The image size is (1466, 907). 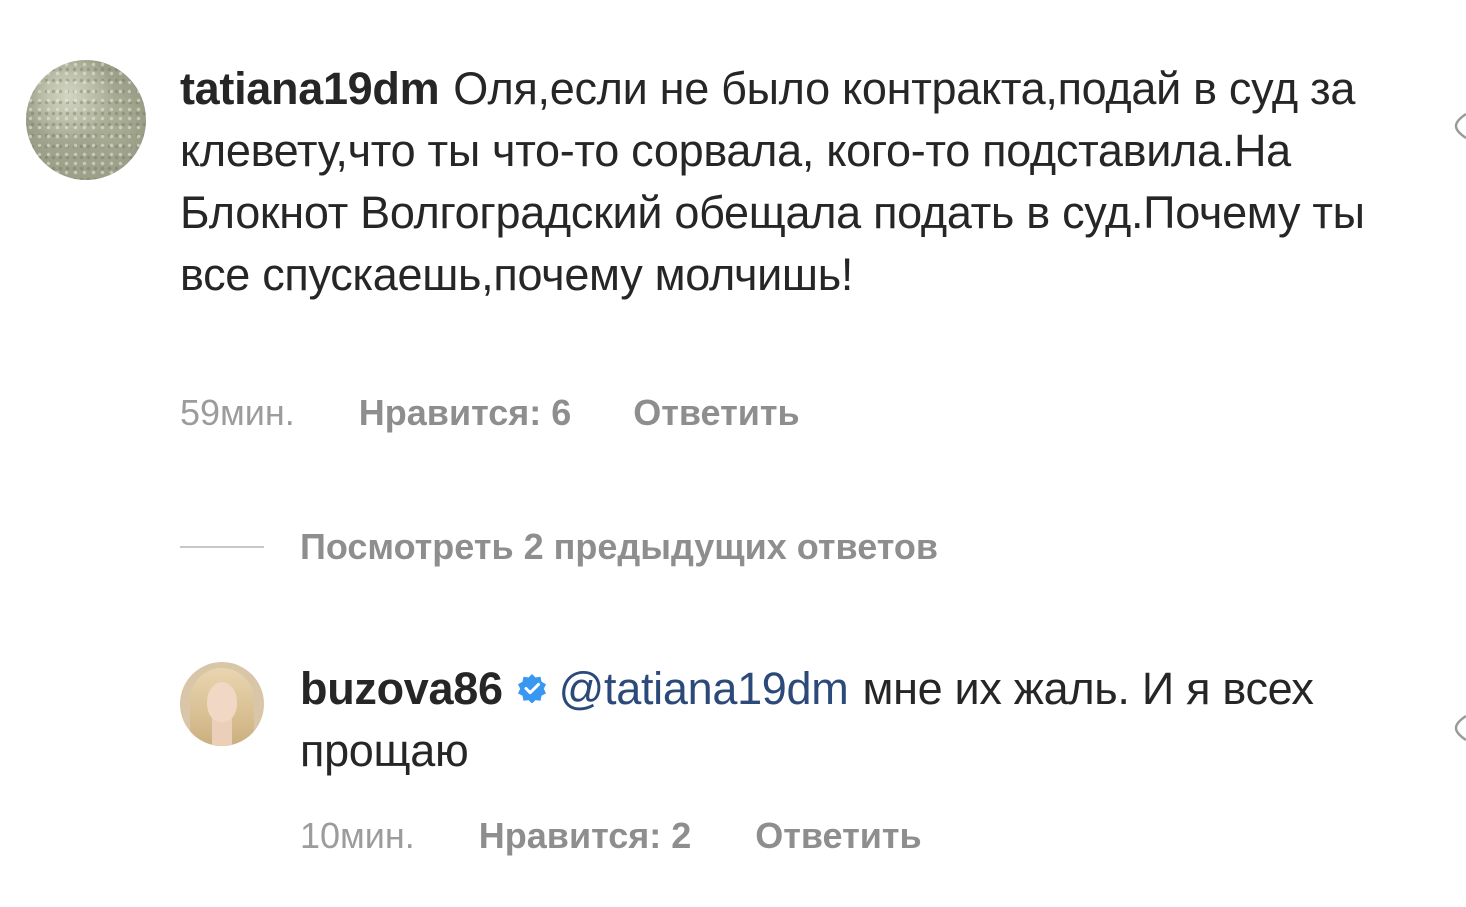 I want to click on comment-meta: 10мин. Нравится: 2 Ответить, so click(x=611, y=836).